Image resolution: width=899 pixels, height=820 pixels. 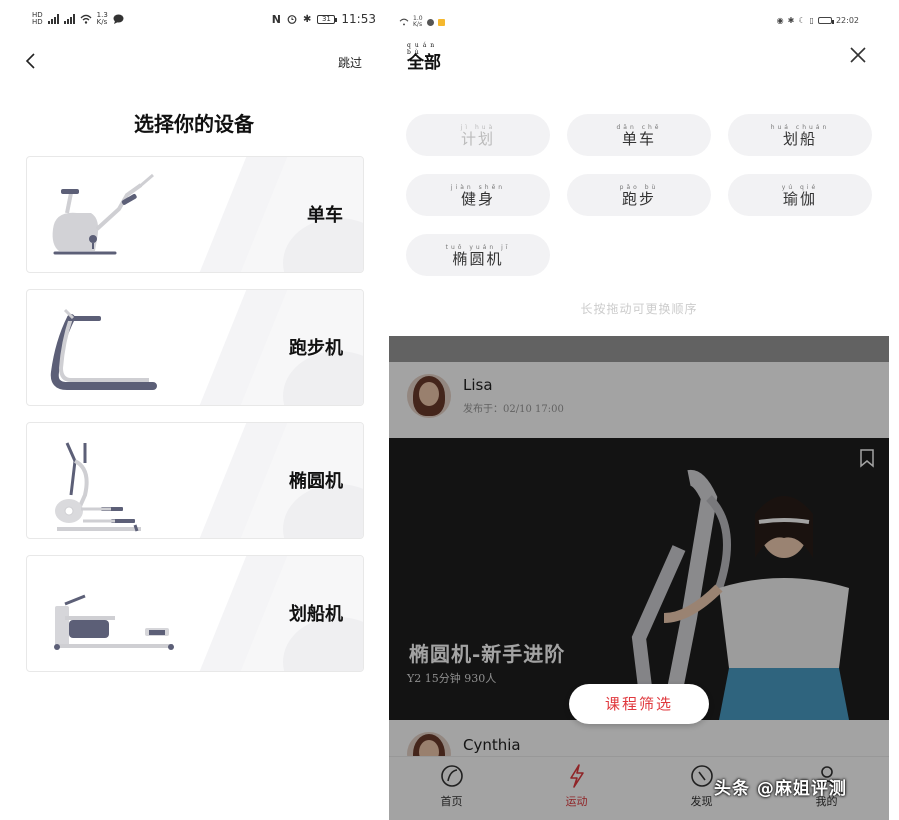 I want to click on exercise-bike-icon, so click(x=103, y=214).